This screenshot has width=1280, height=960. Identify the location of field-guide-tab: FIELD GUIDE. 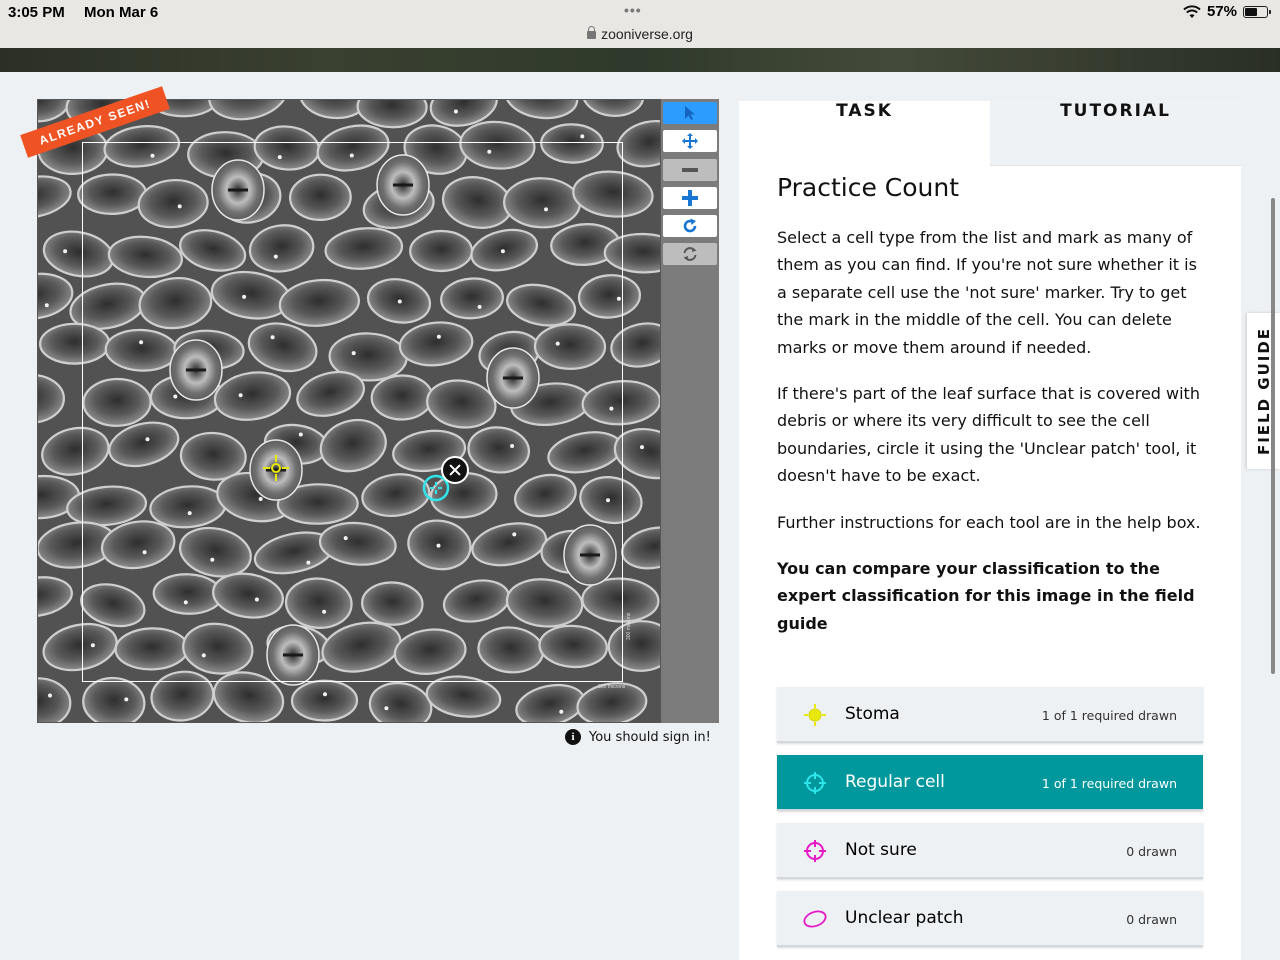
(1263, 391).